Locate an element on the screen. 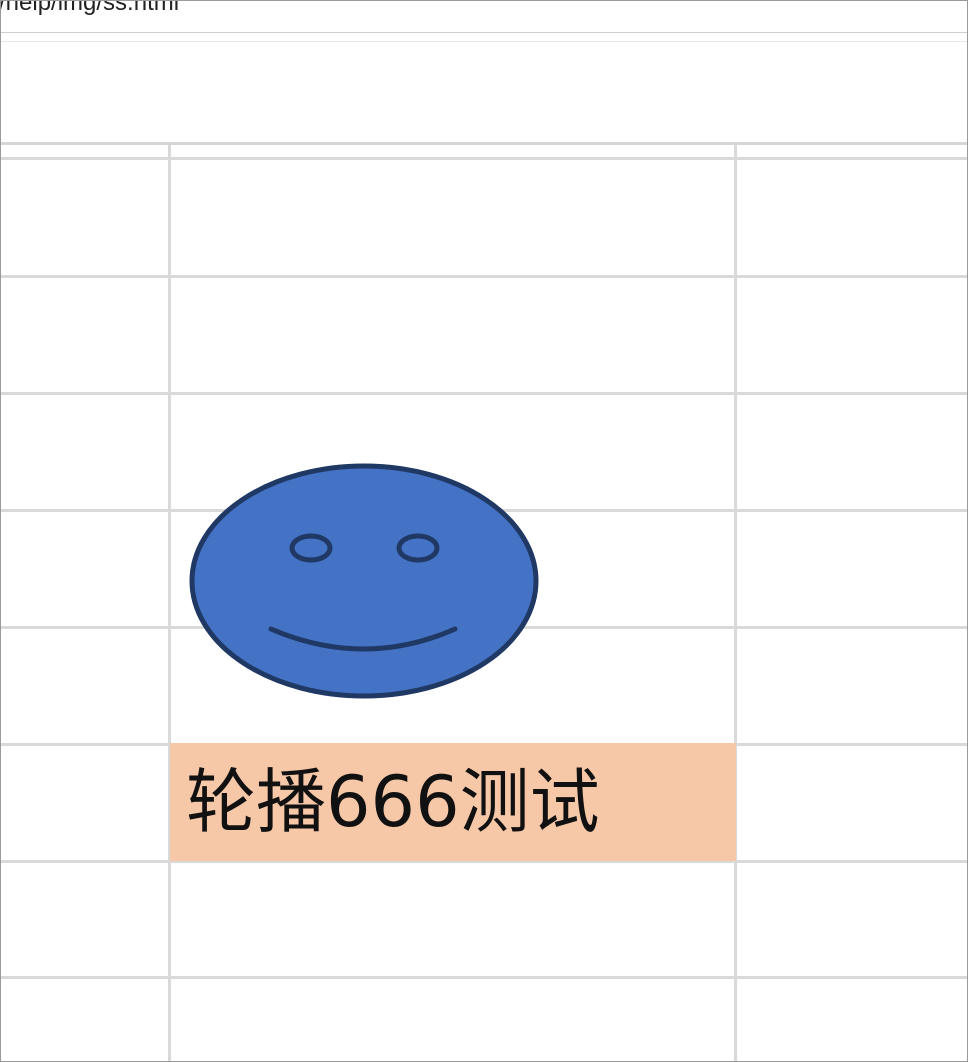  smiley-face-outline is located at coordinates (364, 581).